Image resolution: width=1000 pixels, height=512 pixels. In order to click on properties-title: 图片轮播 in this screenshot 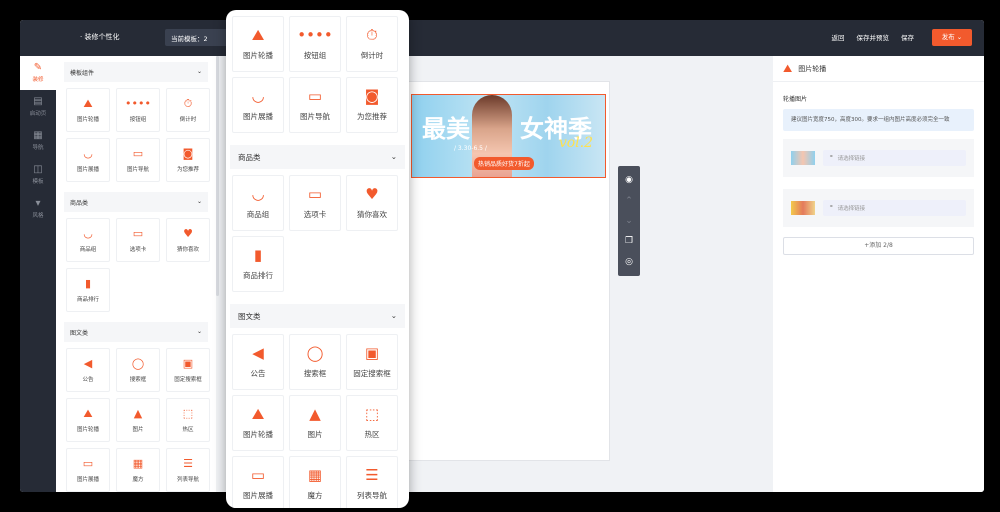, I will do `click(812, 68)`.